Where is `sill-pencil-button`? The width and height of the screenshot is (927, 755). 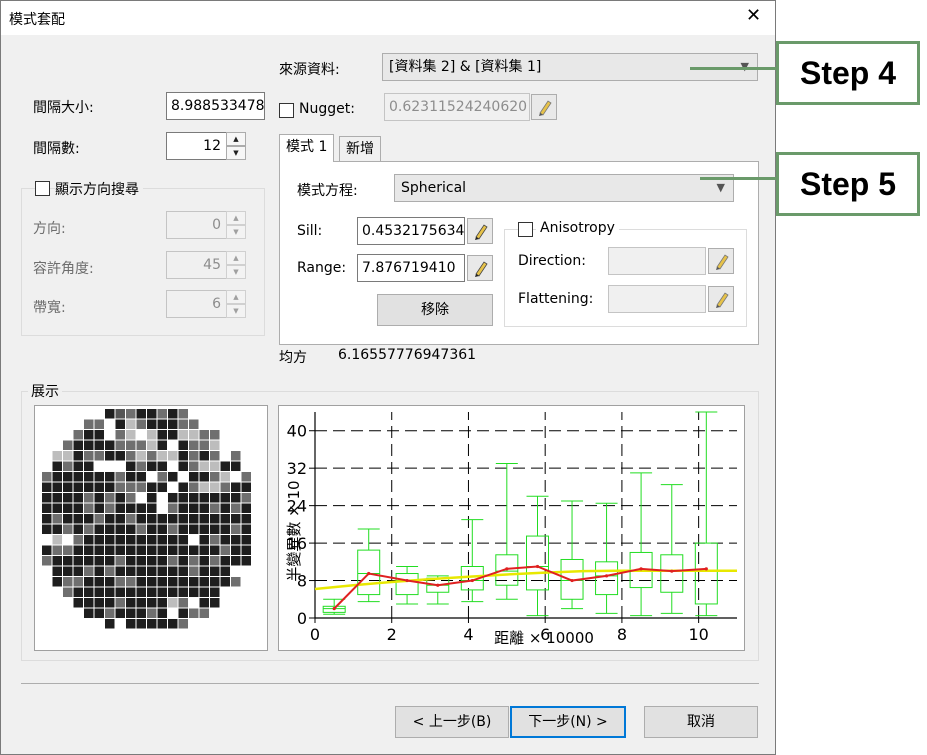 sill-pencil-button is located at coordinates (480, 231).